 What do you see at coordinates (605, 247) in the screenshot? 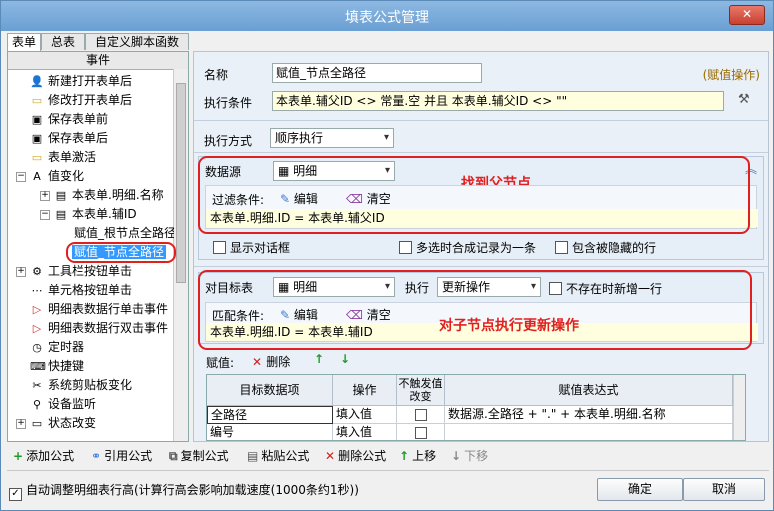
I see `include-hidden-checkbox: 包含被隐藏的行` at bounding box center [605, 247].